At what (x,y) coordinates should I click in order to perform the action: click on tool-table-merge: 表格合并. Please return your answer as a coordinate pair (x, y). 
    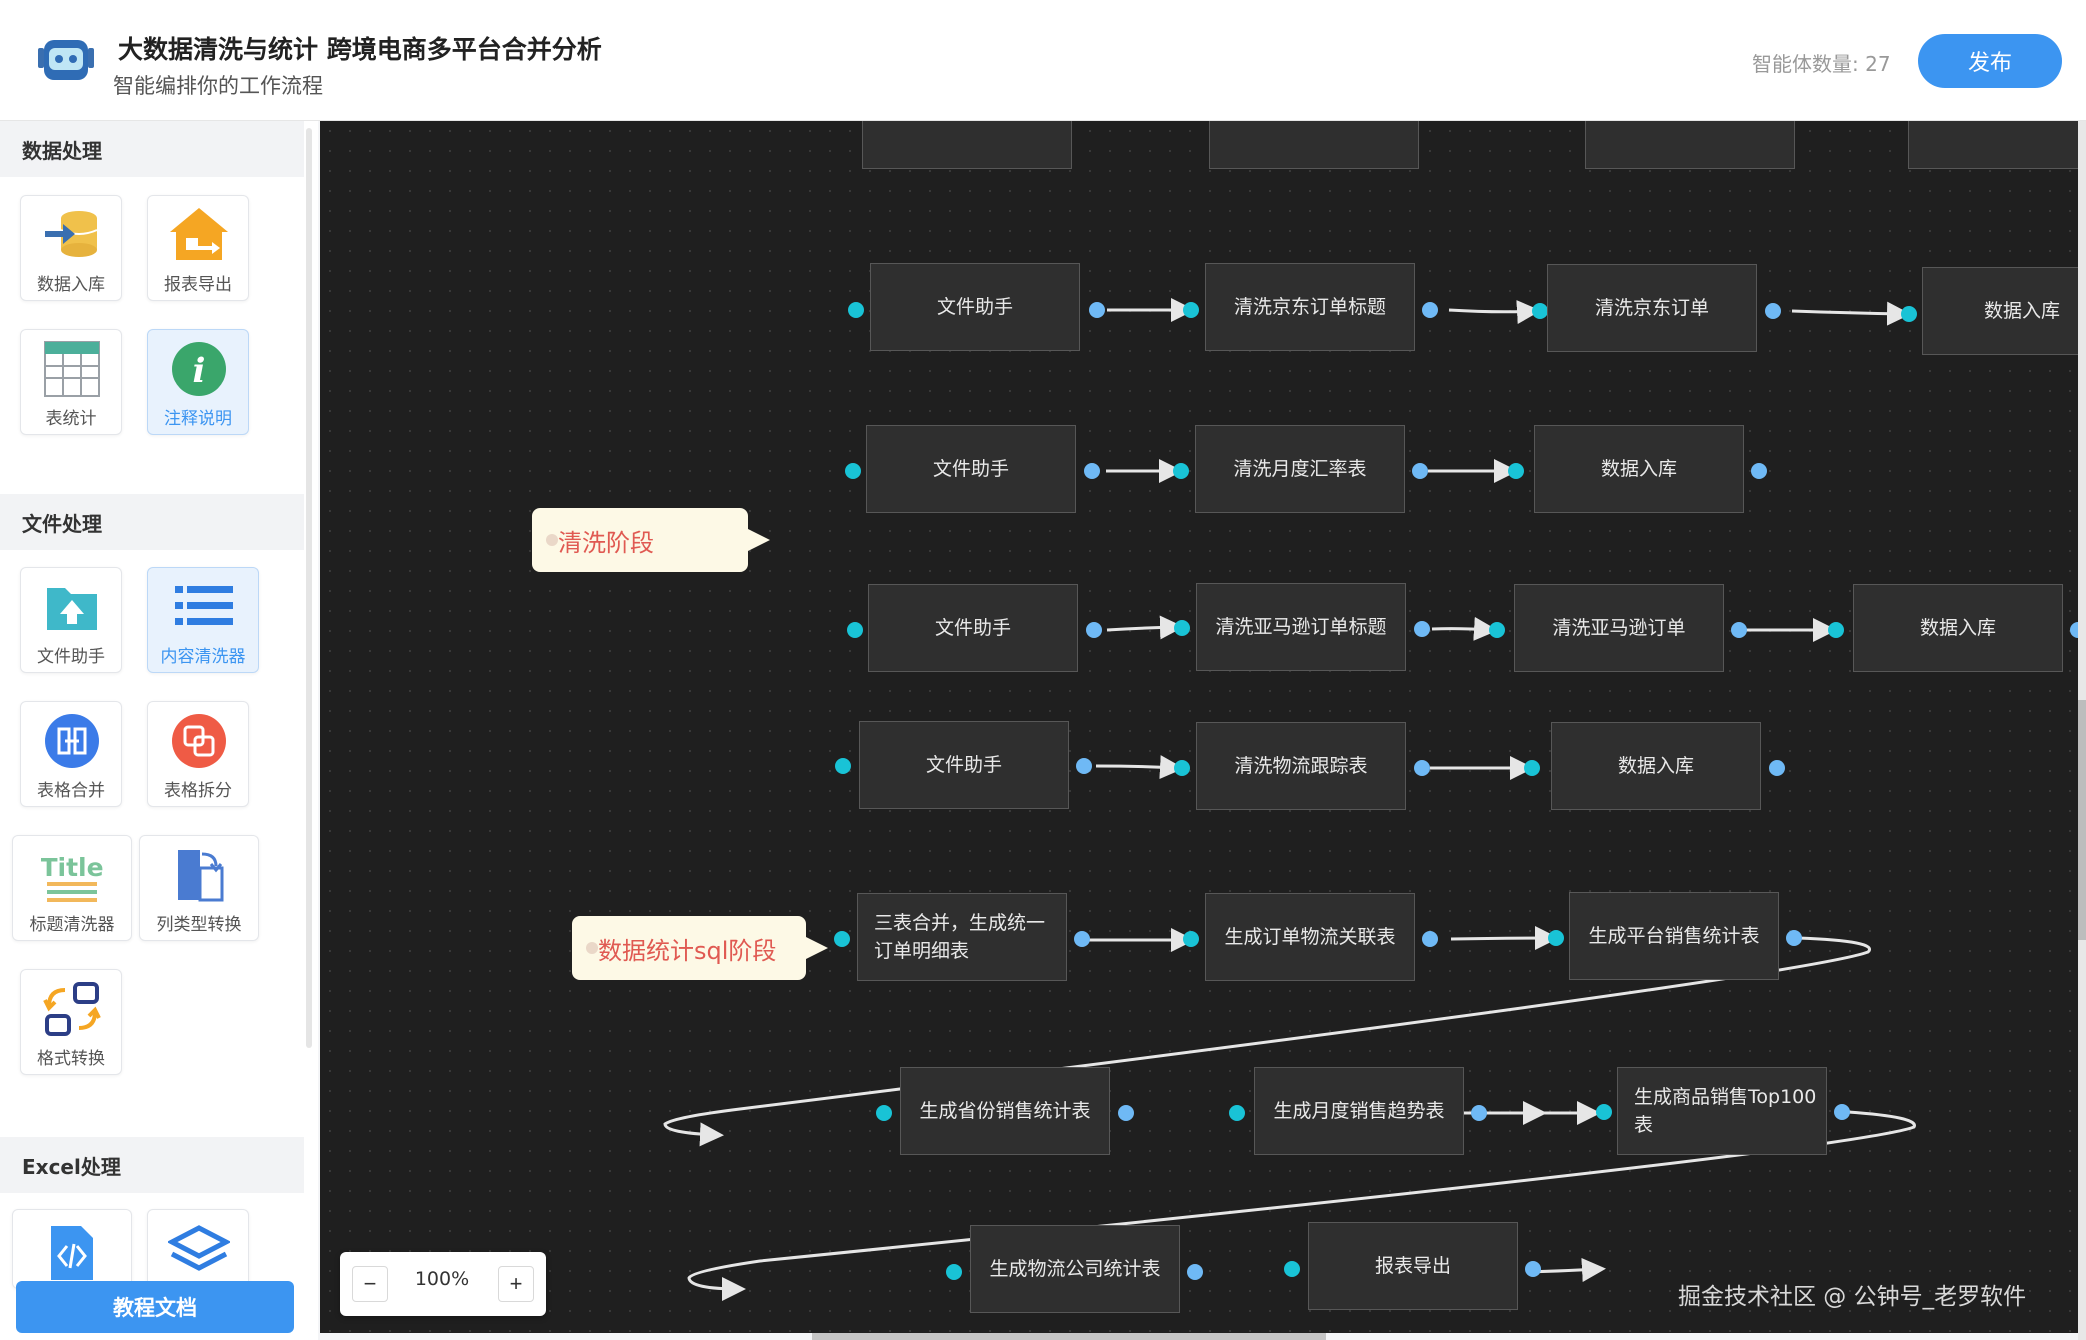
    Looking at the image, I should click on (71, 754).